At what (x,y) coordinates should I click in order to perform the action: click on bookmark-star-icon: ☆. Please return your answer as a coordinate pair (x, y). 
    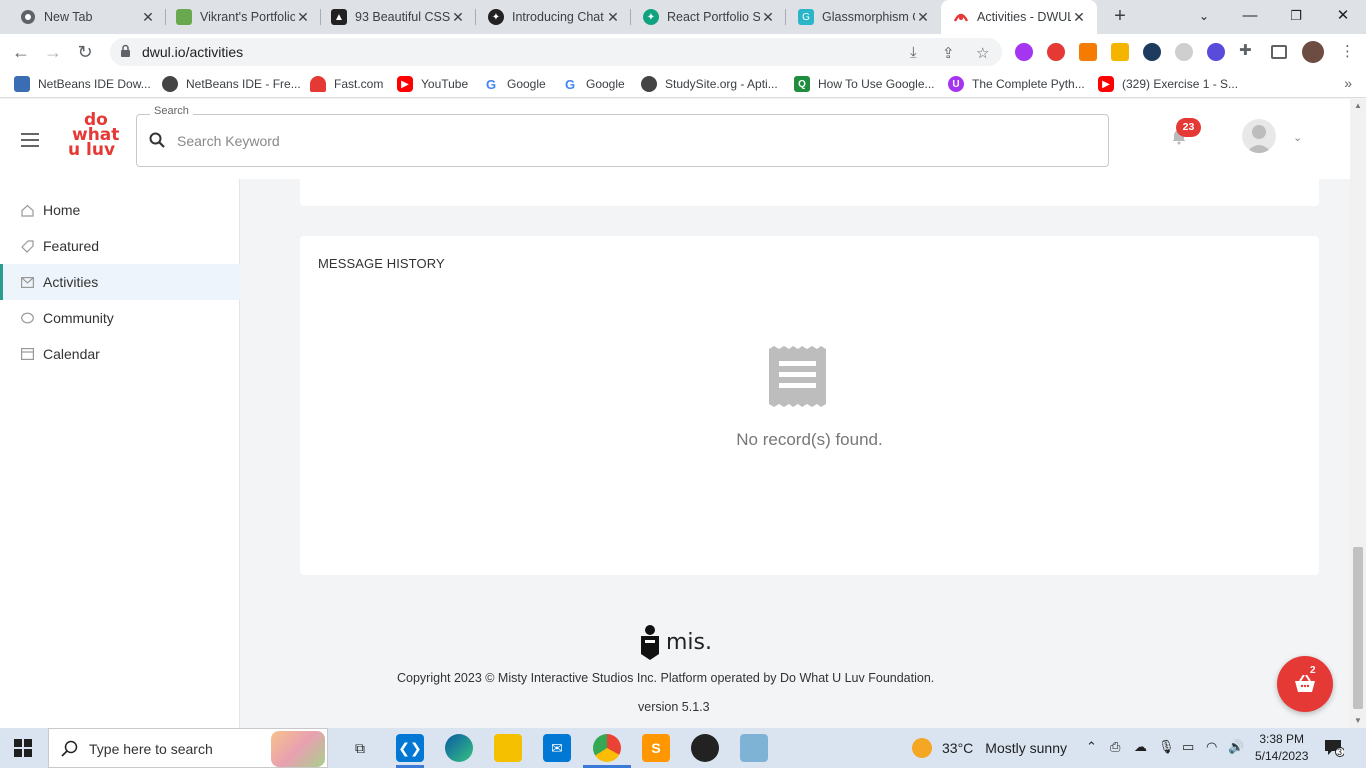
    Looking at the image, I should click on (982, 53).